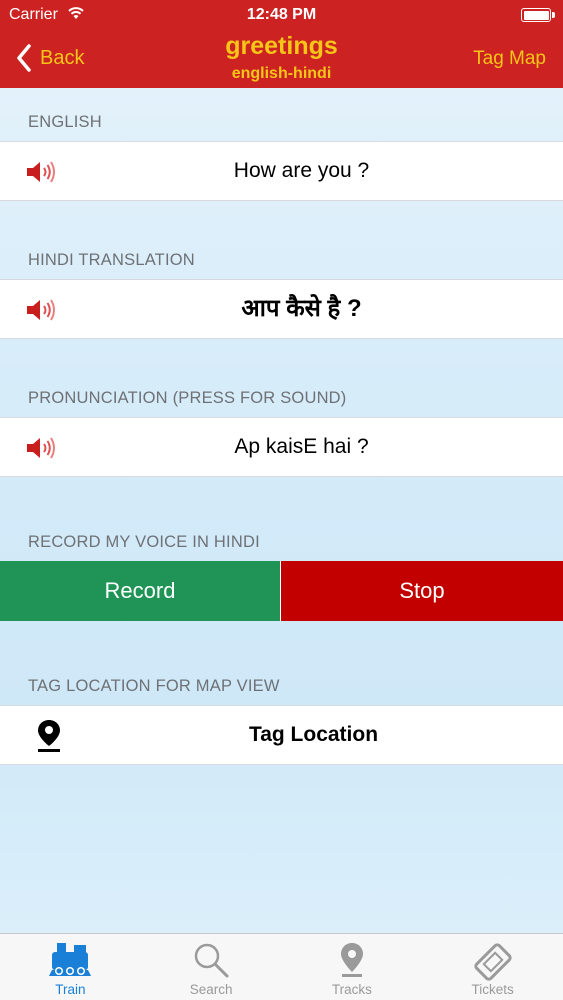 This screenshot has width=563, height=1000. I want to click on tab-search: Search, so click(211, 967).